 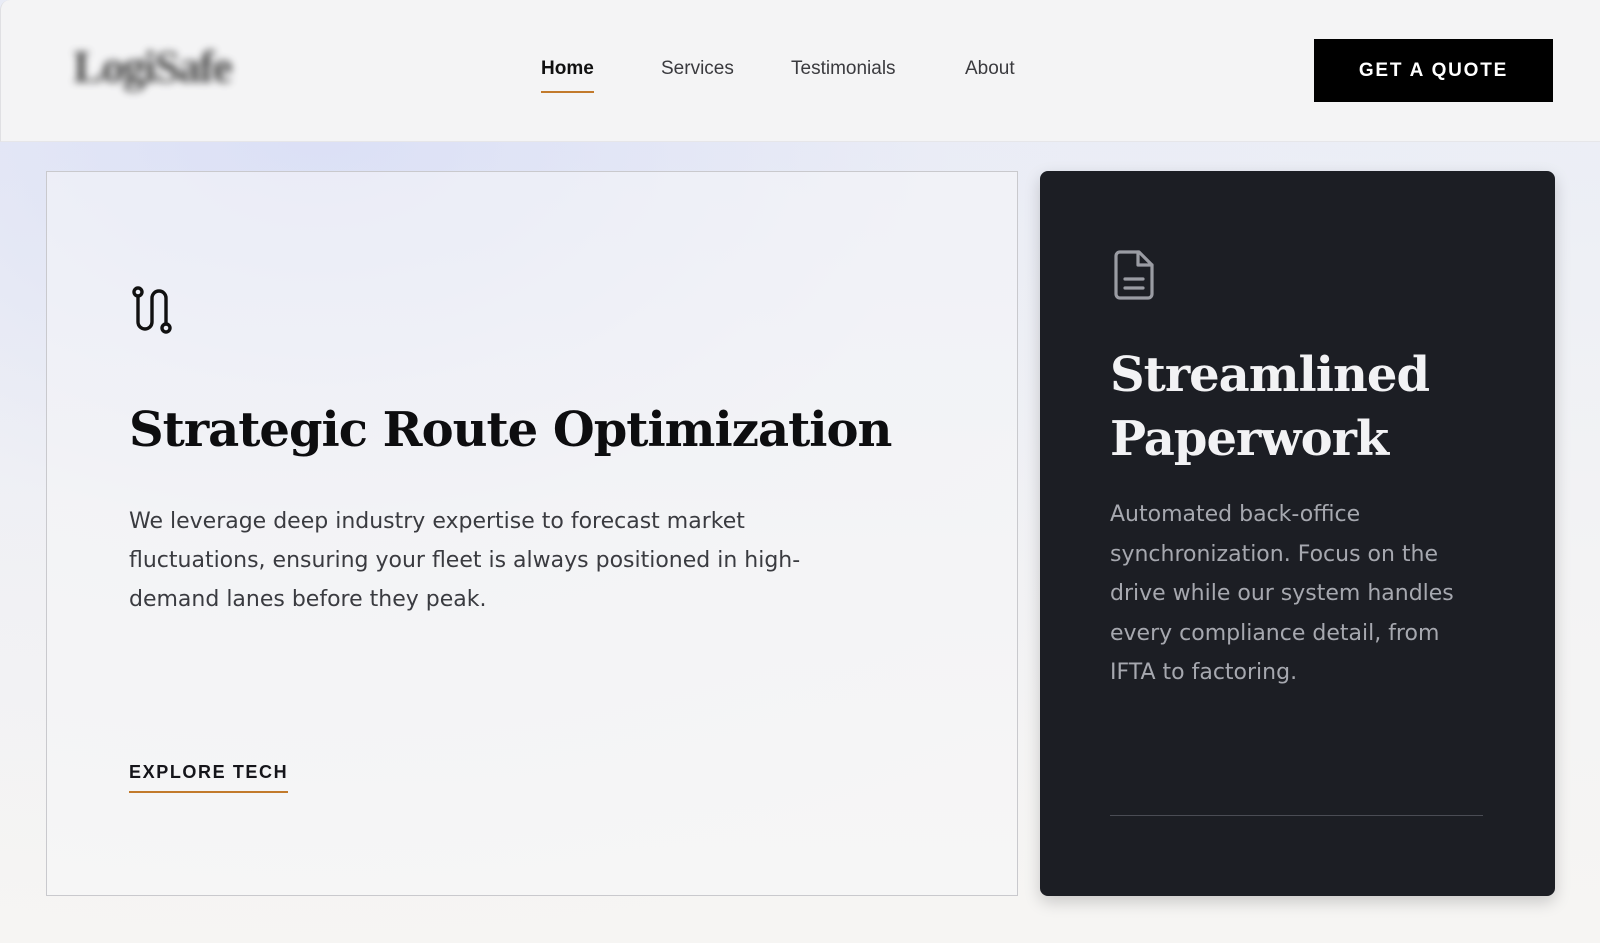 I want to click on route-card-title: Strategic Route Optimization, so click(x=510, y=430).